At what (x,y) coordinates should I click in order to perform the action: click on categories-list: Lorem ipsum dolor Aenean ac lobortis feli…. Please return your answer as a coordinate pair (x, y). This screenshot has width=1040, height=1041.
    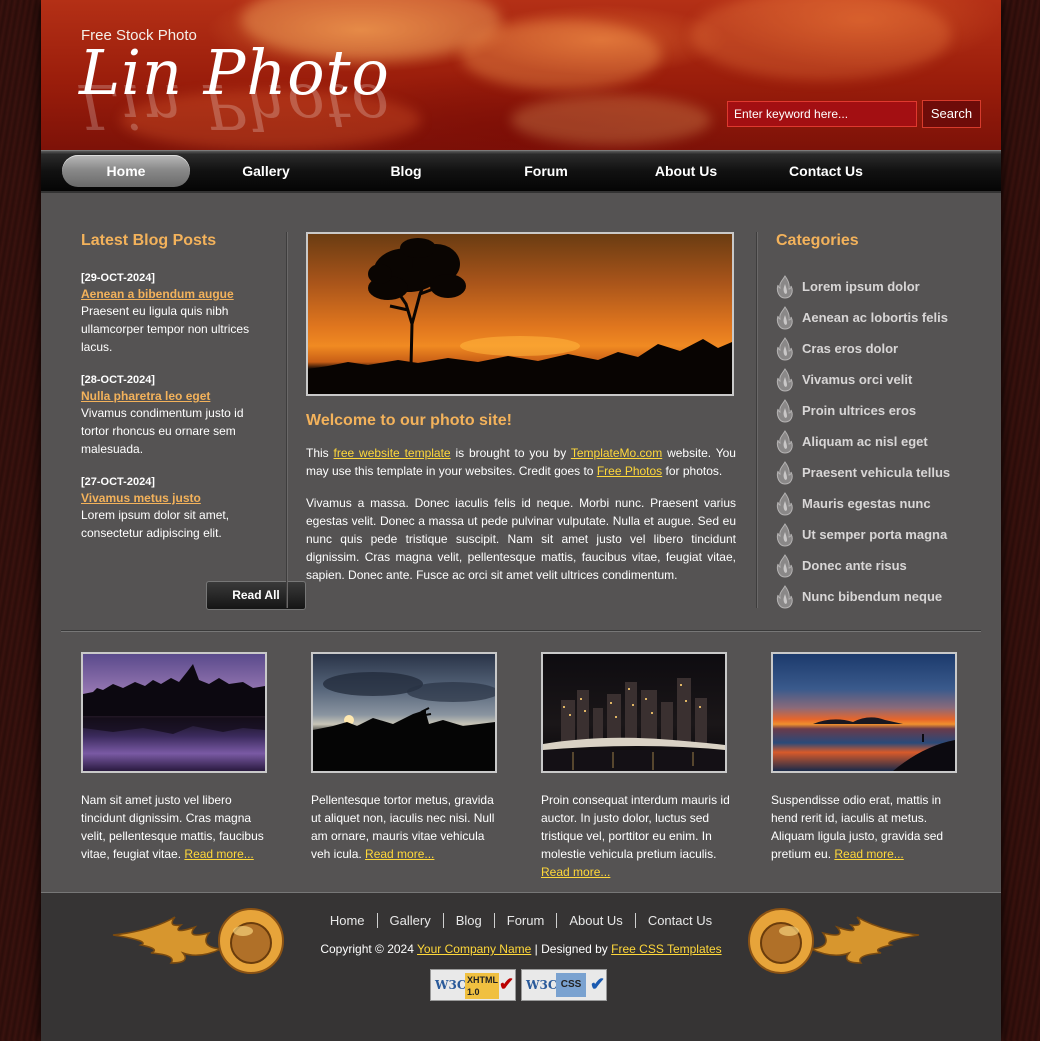
    Looking at the image, I should click on (876, 441).